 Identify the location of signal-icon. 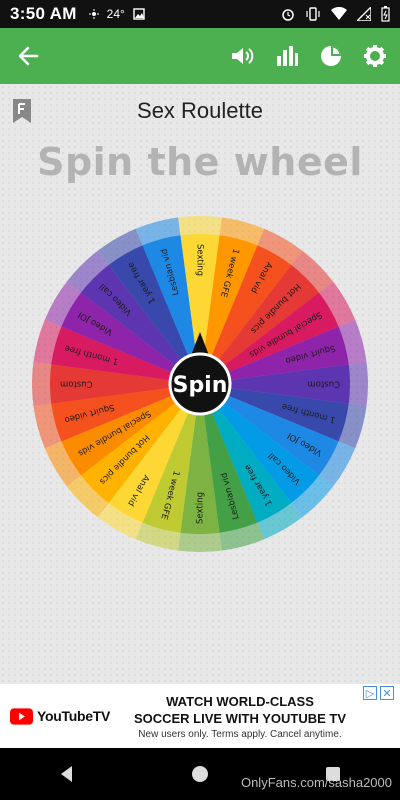
(364, 14).